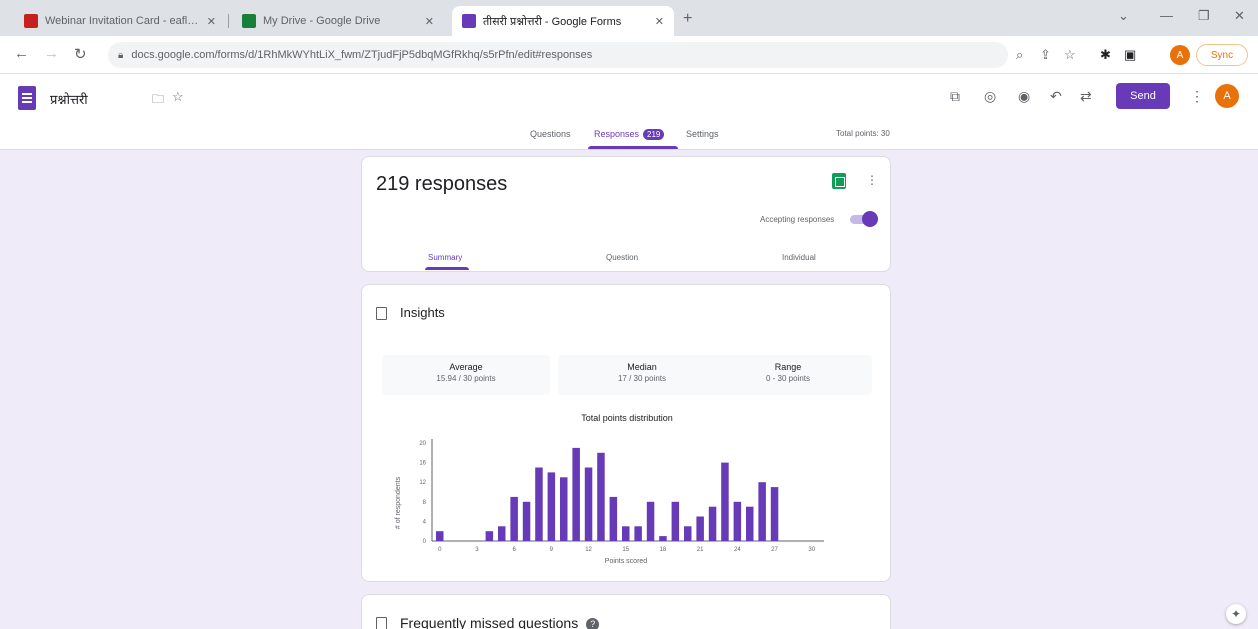  Describe the element at coordinates (80, 54) in the screenshot. I see `reload-icon: ↻` at that location.